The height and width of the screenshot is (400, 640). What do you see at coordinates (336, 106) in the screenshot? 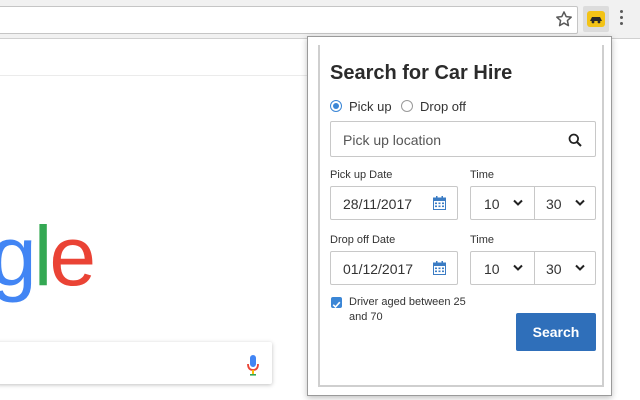
I see `radio-circle-checked` at bounding box center [336, 106].